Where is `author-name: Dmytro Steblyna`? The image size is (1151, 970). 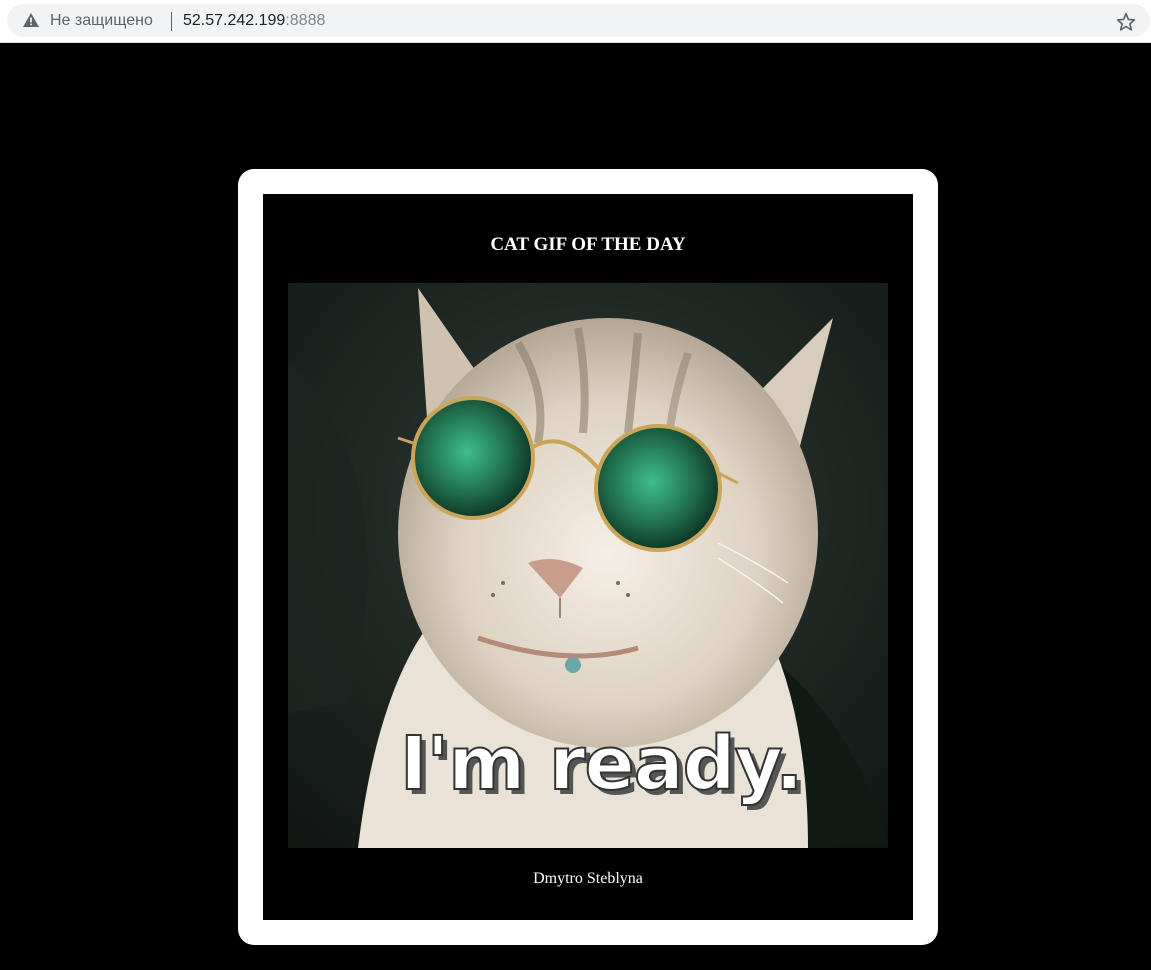 author-name: Dmytro Steblyna is located at coordinates (588, 878).